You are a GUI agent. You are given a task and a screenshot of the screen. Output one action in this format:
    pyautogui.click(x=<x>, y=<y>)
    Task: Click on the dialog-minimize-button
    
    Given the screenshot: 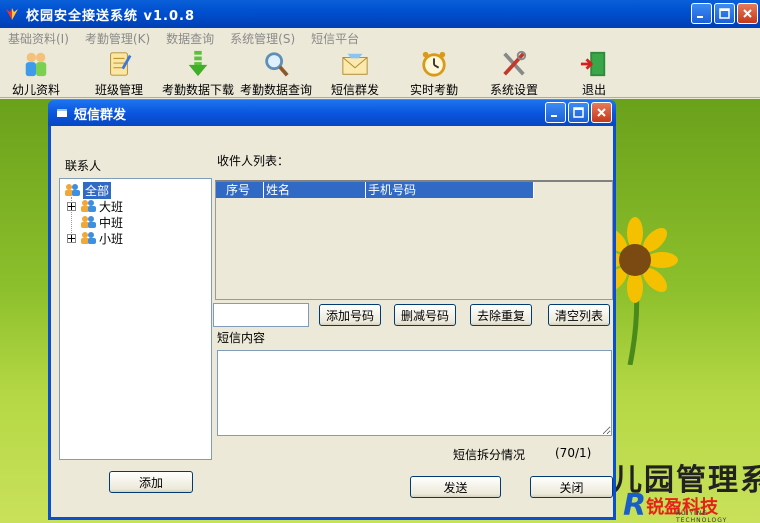 What is the action you would take?
    pyautogui.click(x=555, y=112)
    